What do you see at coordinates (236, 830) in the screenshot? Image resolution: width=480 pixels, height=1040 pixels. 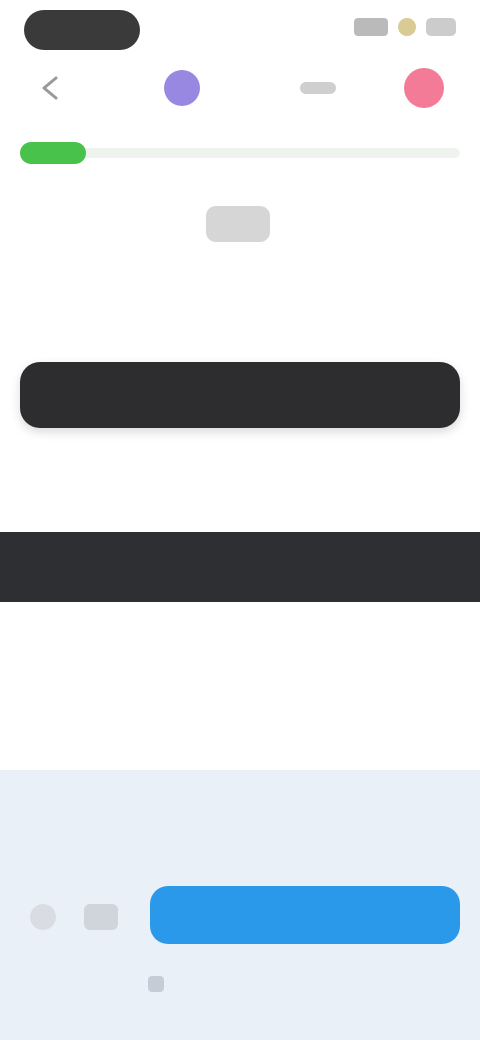 I see `price-text` at bounding box center [236, 830].